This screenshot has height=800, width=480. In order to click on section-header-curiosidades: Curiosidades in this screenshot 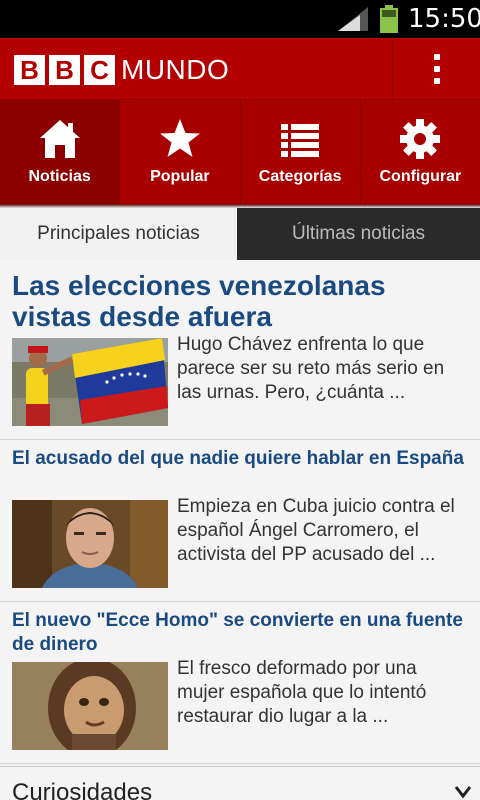, I will do `click(240, 783)`.